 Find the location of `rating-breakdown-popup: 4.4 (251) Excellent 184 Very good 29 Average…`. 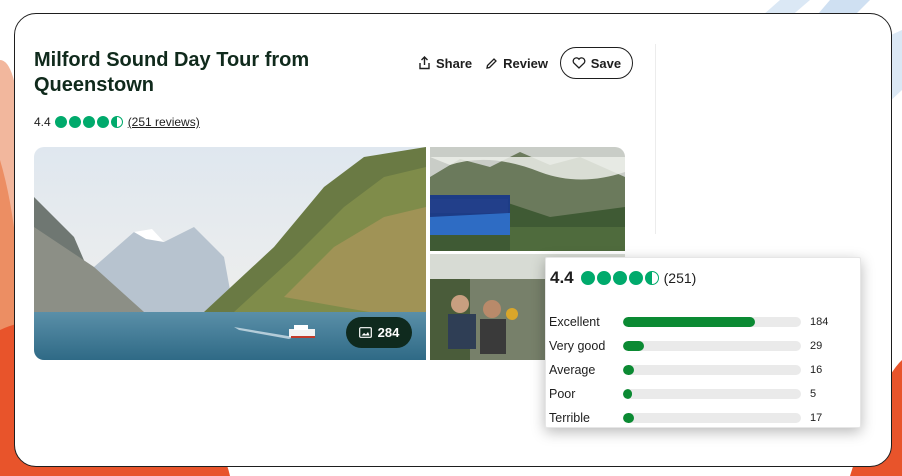

rating-breakdown-popup: 4.4 (251) Excellent 184 Very good 29 Average… is located at coordinates (703, 342).